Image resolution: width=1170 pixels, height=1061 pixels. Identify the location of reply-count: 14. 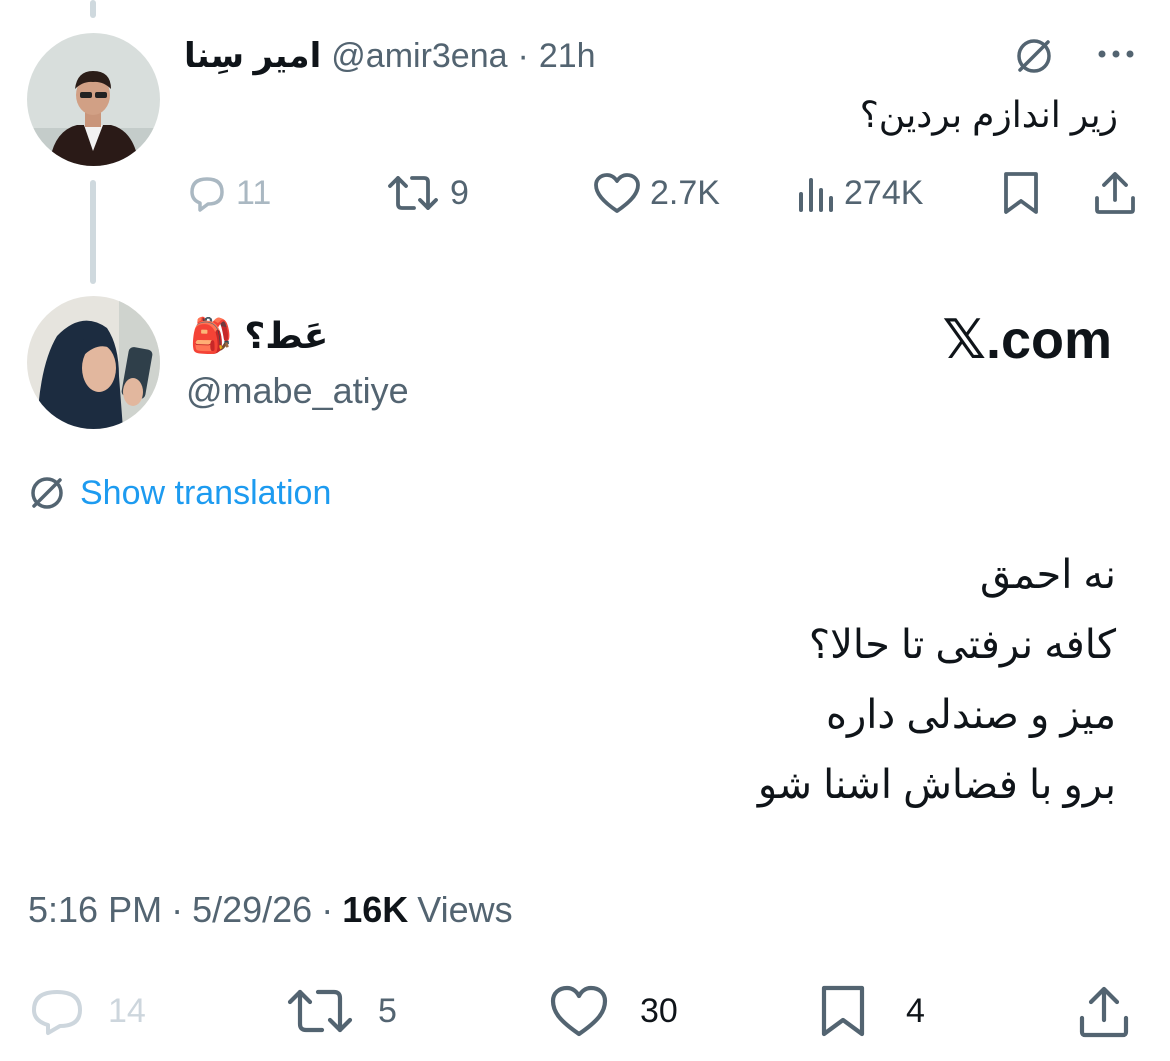
(127, 1010).